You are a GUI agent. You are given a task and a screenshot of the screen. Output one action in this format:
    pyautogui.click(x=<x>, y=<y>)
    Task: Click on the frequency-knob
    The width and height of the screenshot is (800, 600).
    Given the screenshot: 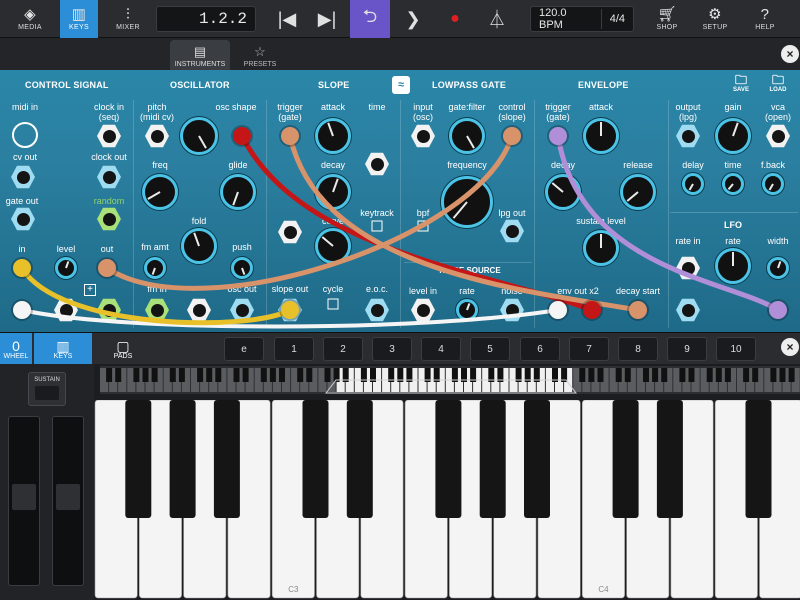 What is the action you would take?
    pyautogui.click(x=467, y=202)
    